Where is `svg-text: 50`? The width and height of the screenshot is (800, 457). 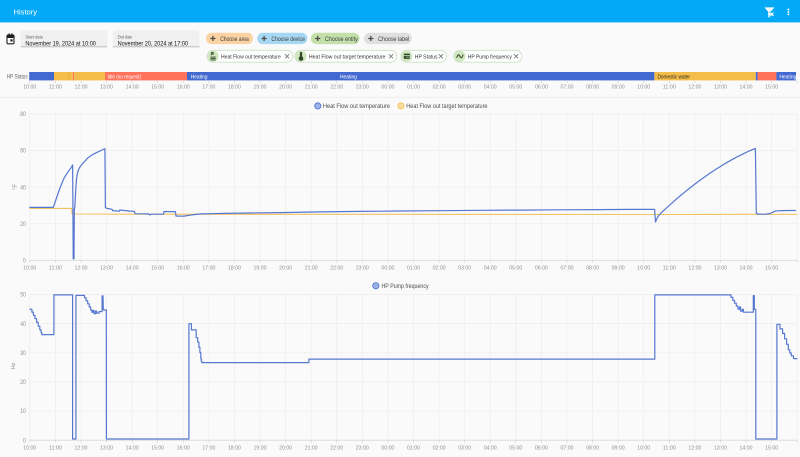 svg-text: 50 is located at coordinates (23, 295).